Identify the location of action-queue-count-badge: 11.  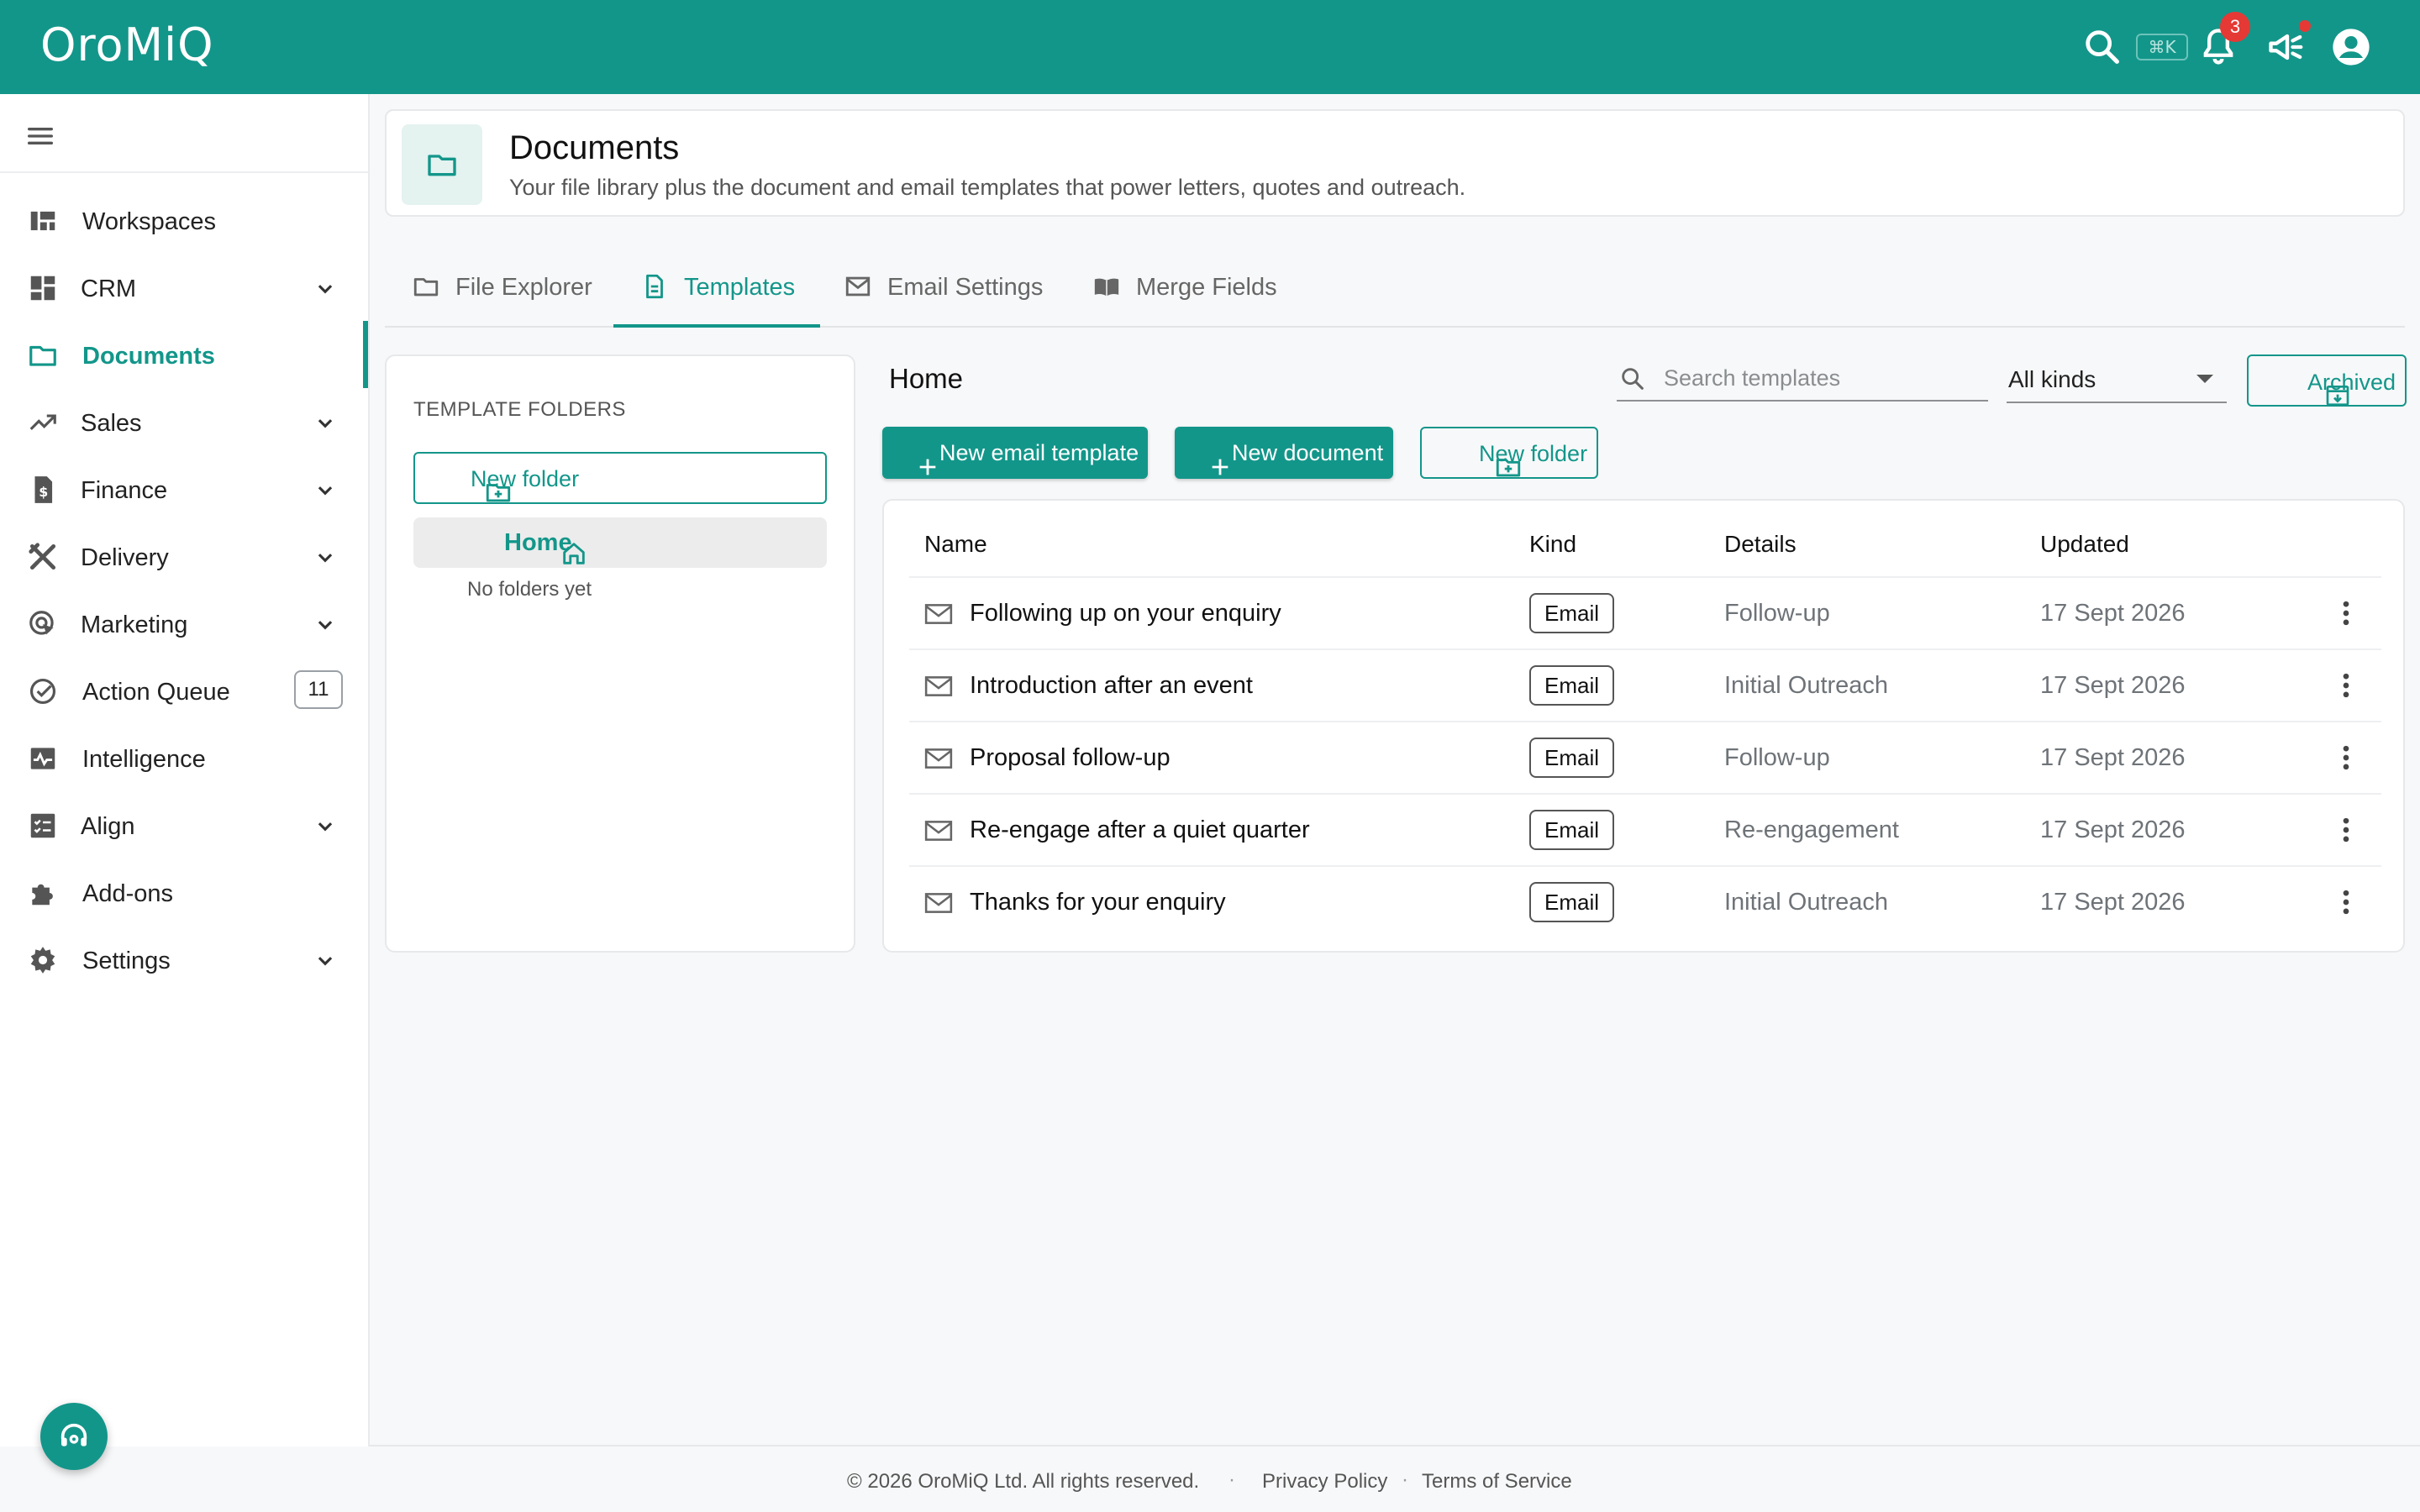
(318, 689).